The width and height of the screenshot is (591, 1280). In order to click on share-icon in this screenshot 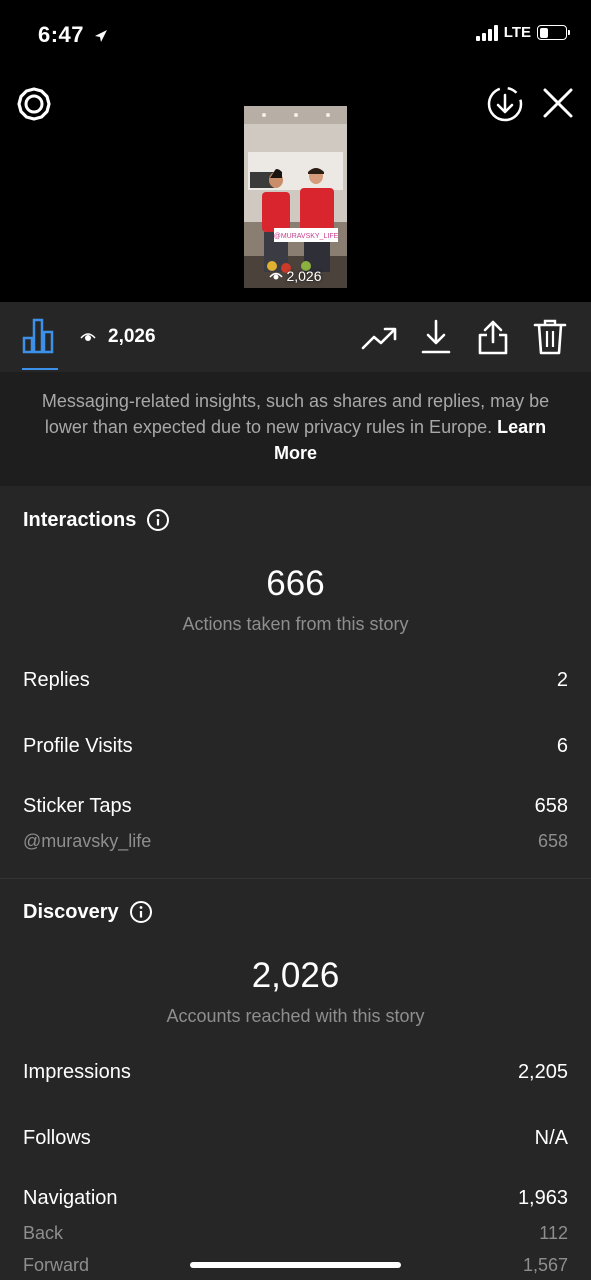, I will do `click(493, 337)`.